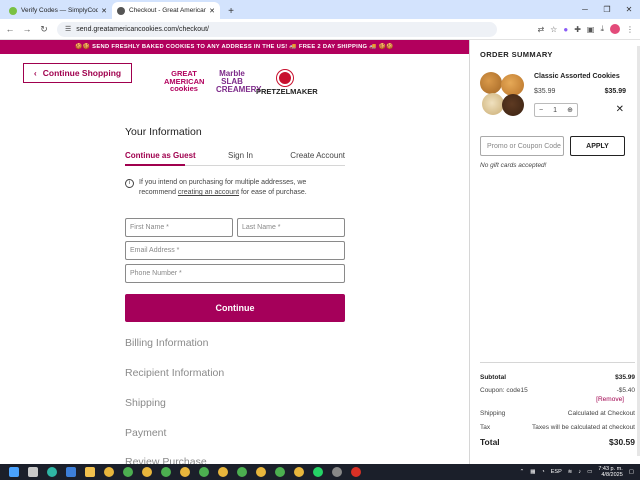  I want to click on continue-button: Continue, so click(235, 308).